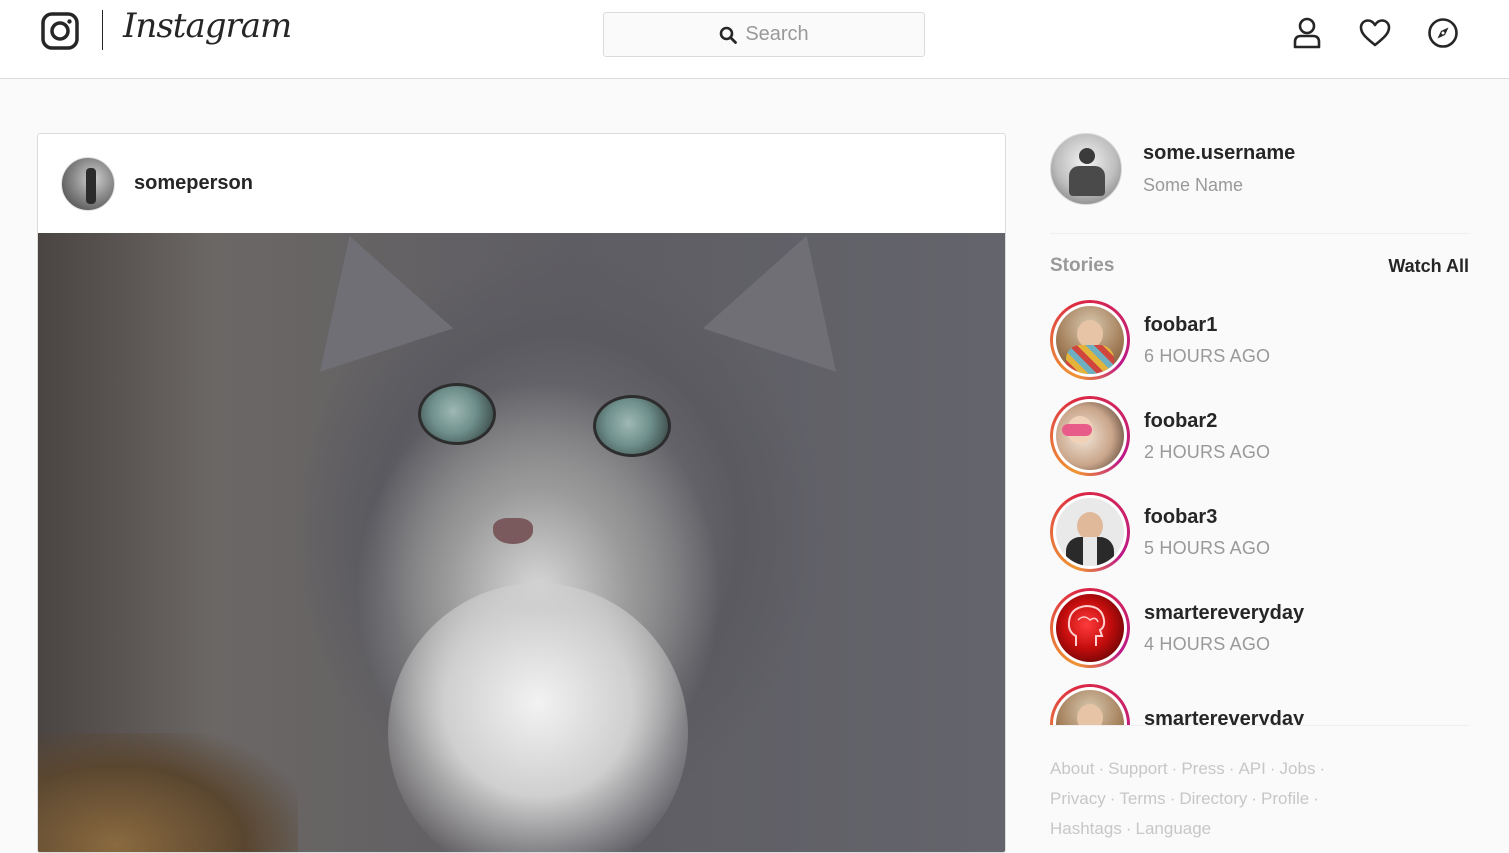 The image size is (1509, 853). What do you see at coordinates (1259, 829) in the screenshot?
I see `footer-row: Hashtags · Language` at bounding box center [1259, 829].